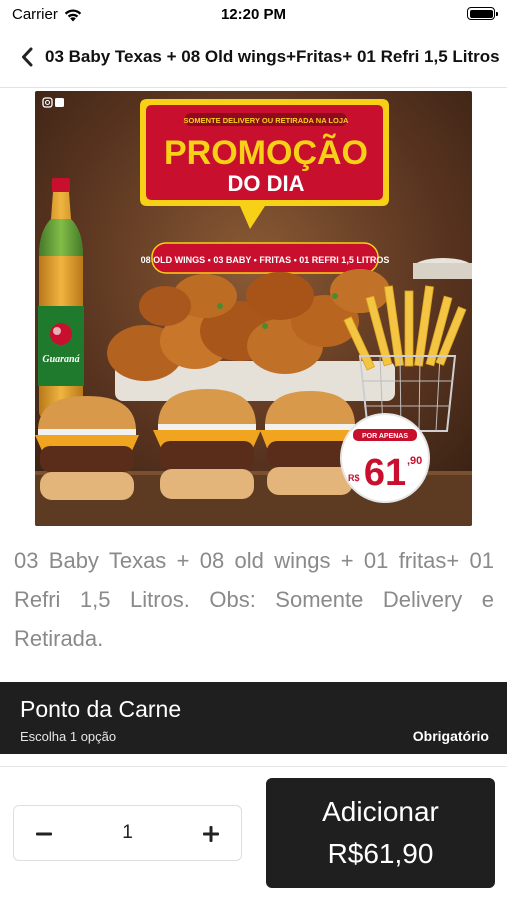 This screenshot has height=900, width=507. Describe the element at coordinates (385, 436) in the screenshot. I see `price-prefix: POR APENAS` at that location.